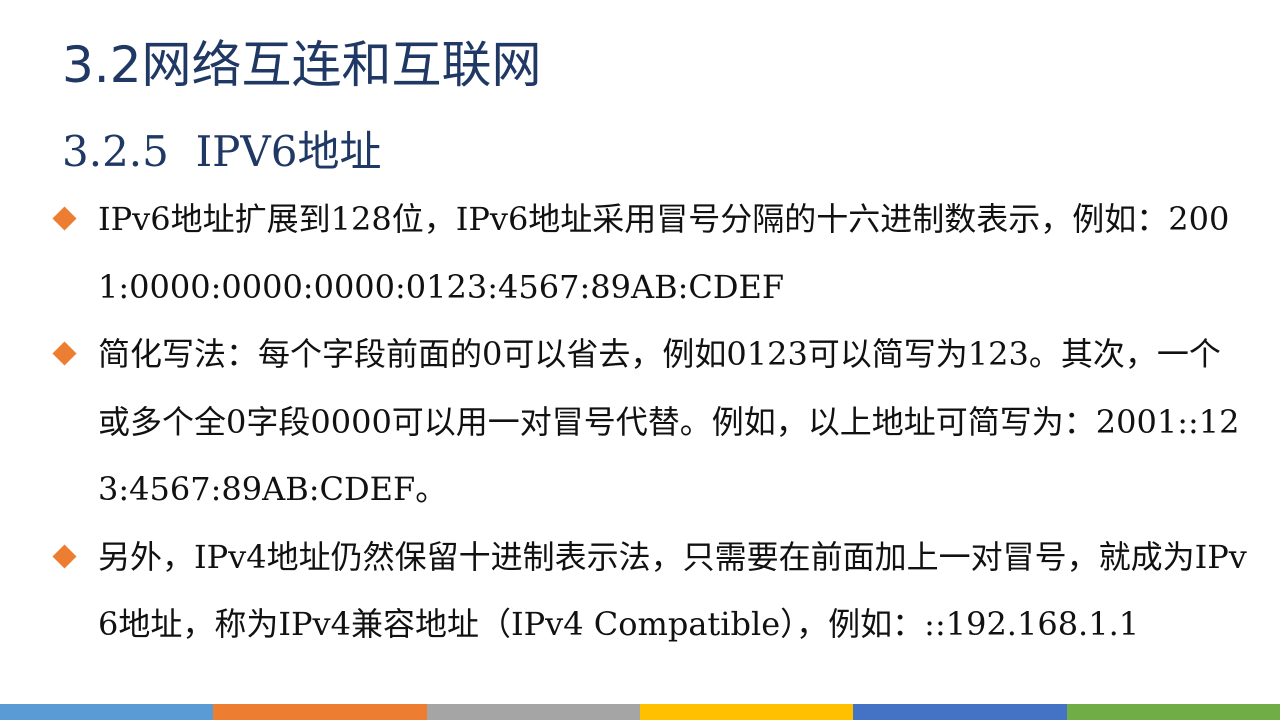  Describe the element at coordinates (302, 65) in the screenshot. I see `slide-title: 3.2网络互连和互联网` at that location.